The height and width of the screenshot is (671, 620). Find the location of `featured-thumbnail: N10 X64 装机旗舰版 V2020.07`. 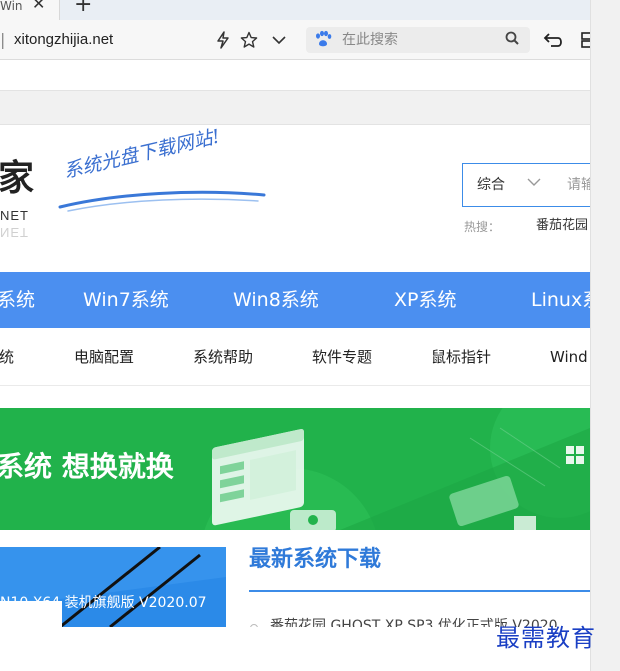

featured-thumbnail: N10 X64 装机旗舰版 V2020.07 is located at coordinates (113, 587).